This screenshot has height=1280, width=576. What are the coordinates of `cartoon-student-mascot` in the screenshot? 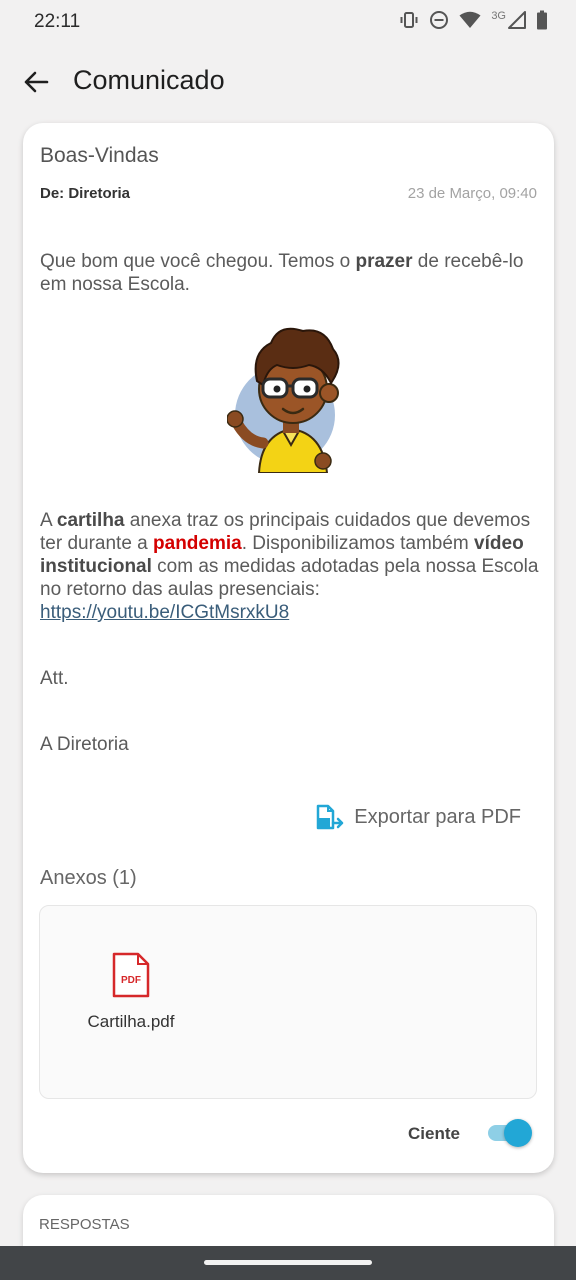 It's located at (283, 400).